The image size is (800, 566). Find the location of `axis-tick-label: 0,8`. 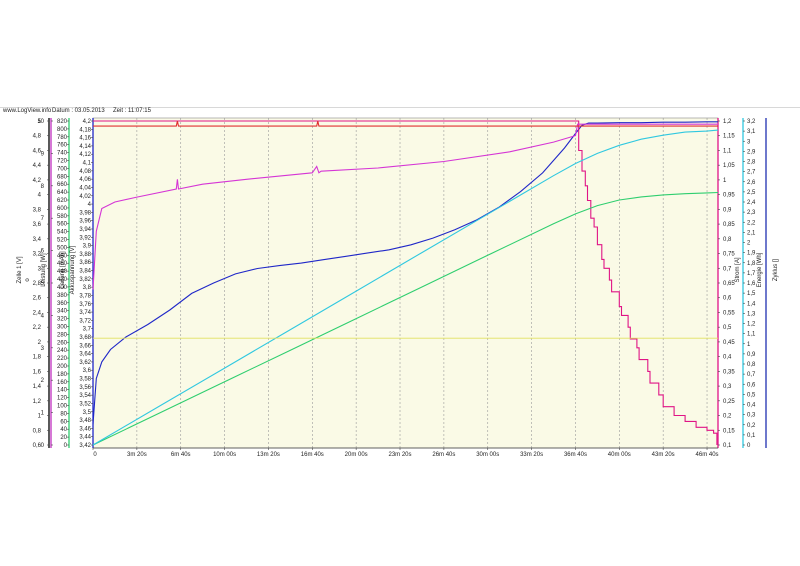

axis-tick-label: 0,8 is located at coordinates (751, 365).